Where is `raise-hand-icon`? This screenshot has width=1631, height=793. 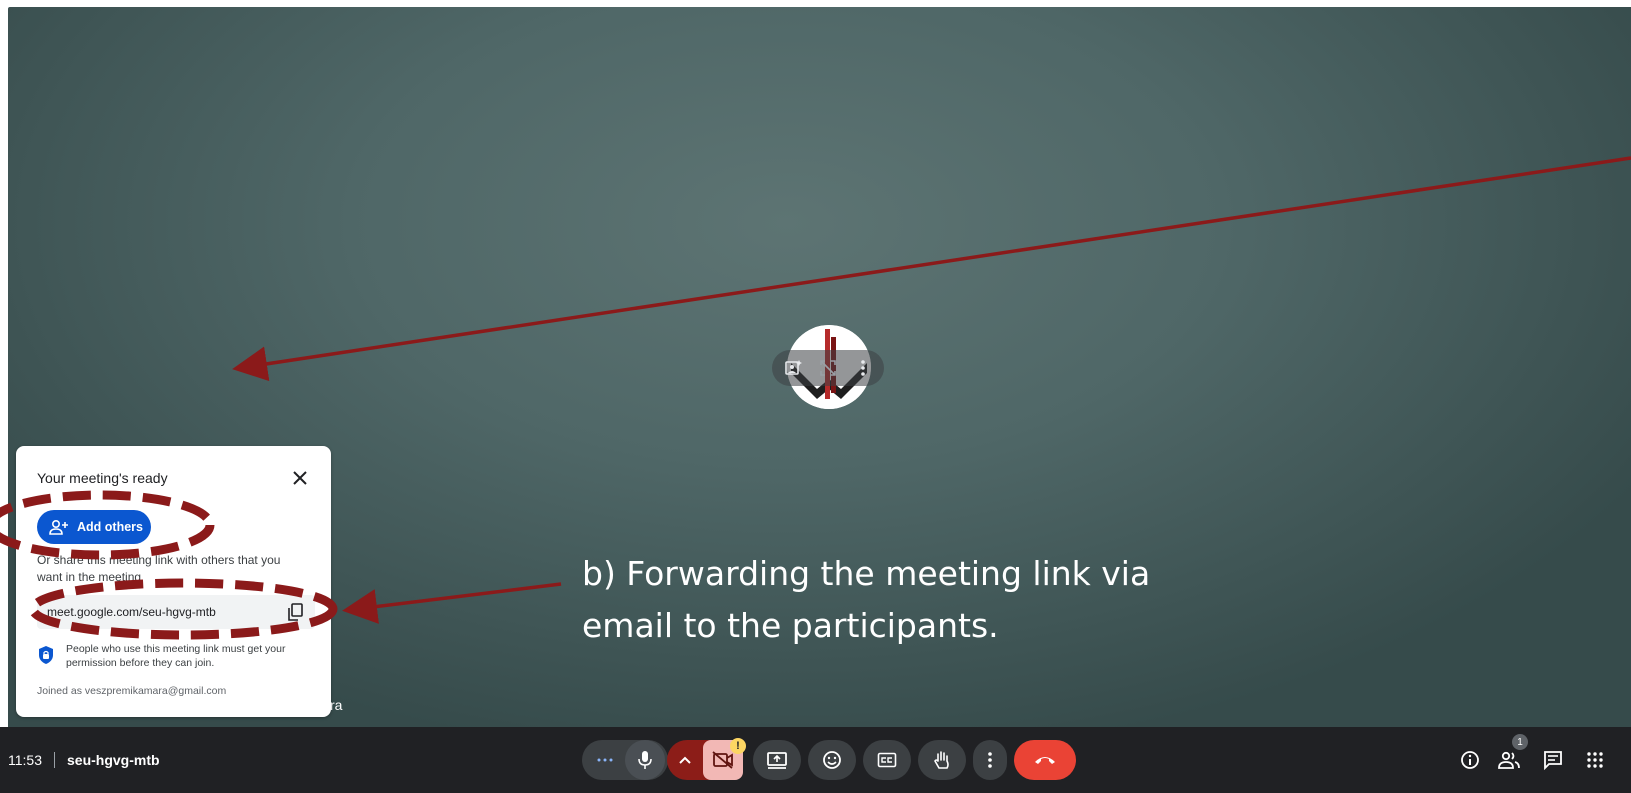 raise-hand-icon is located at coordinates (941, 760).